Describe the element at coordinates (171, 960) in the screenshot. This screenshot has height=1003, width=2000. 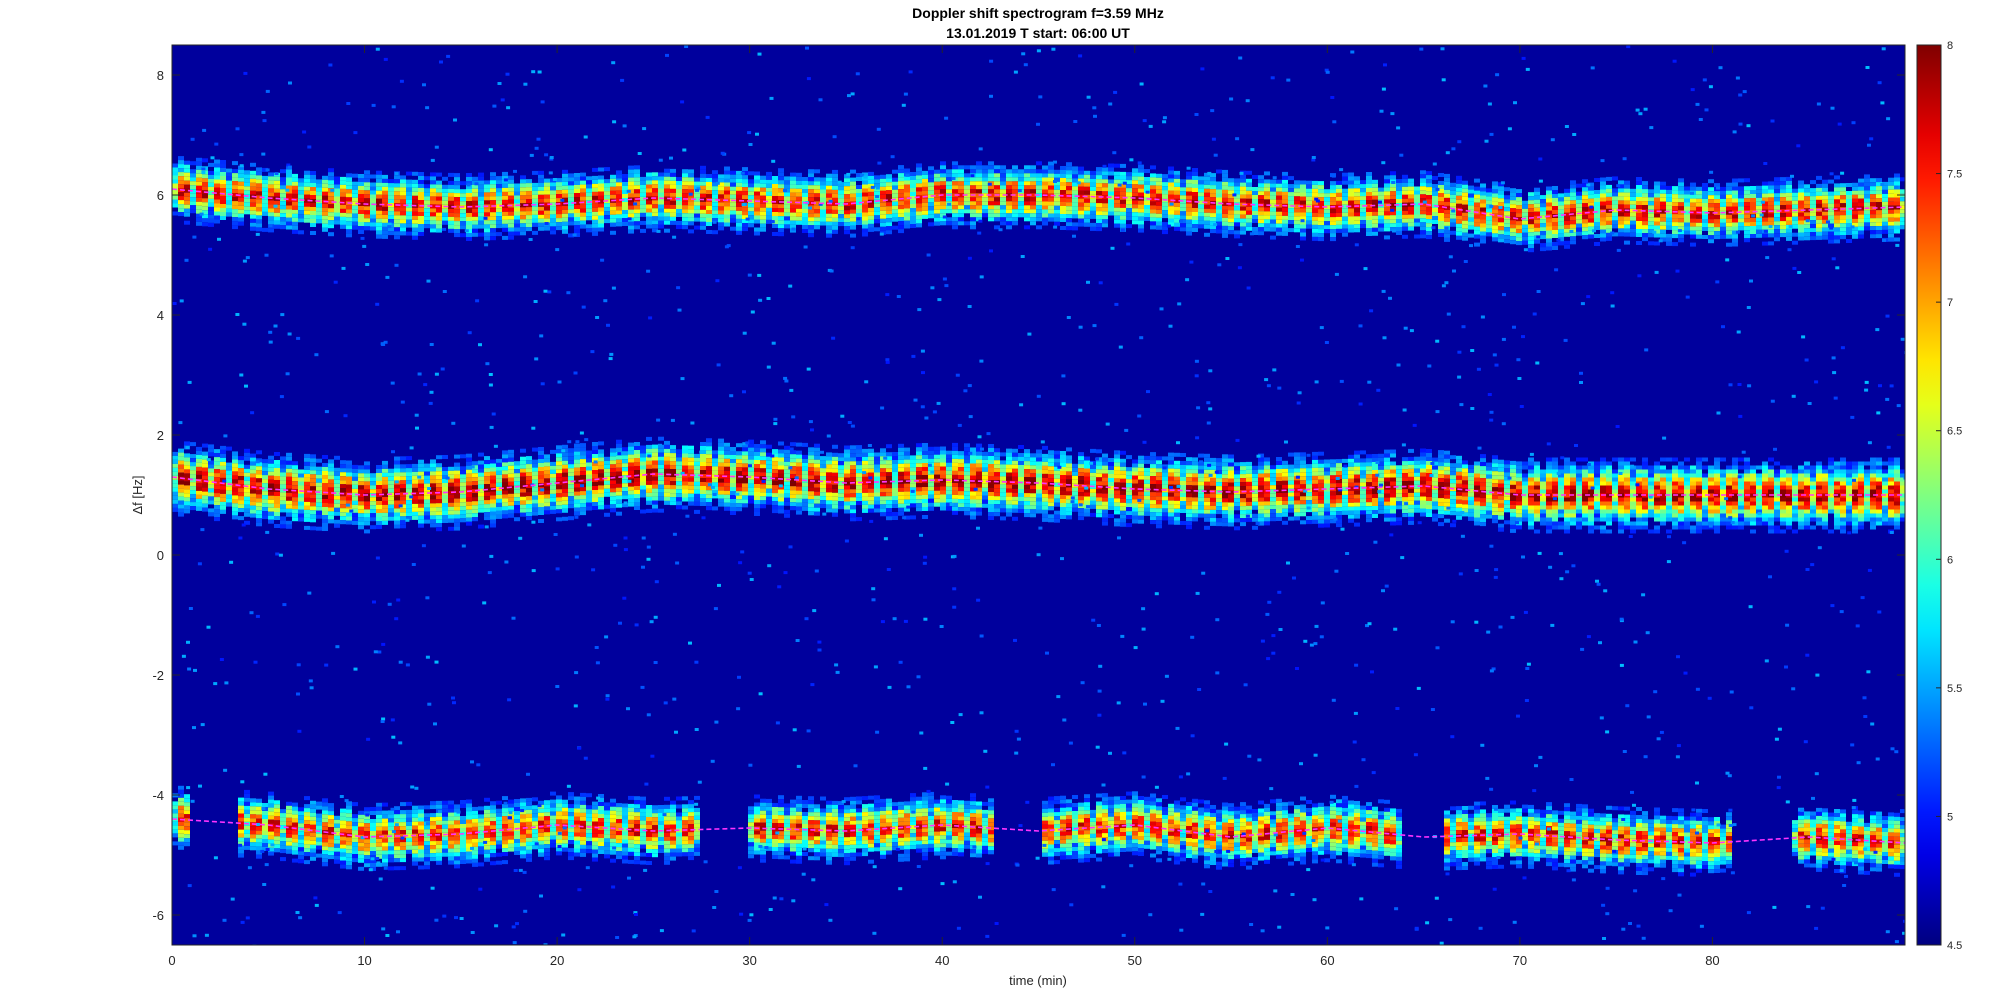
I see `x-tick-label: 0` at that location.